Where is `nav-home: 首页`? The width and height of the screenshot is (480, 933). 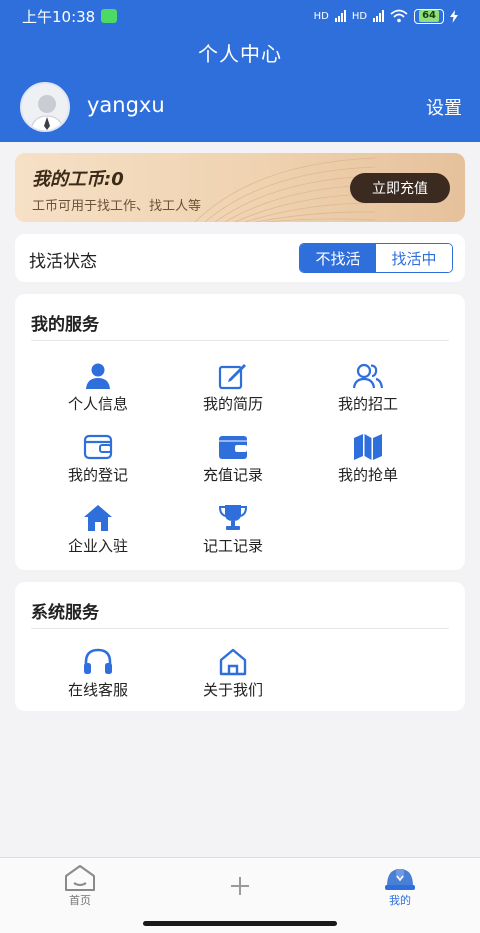
nav-home: 首页 is located at coordinates (80, 886).